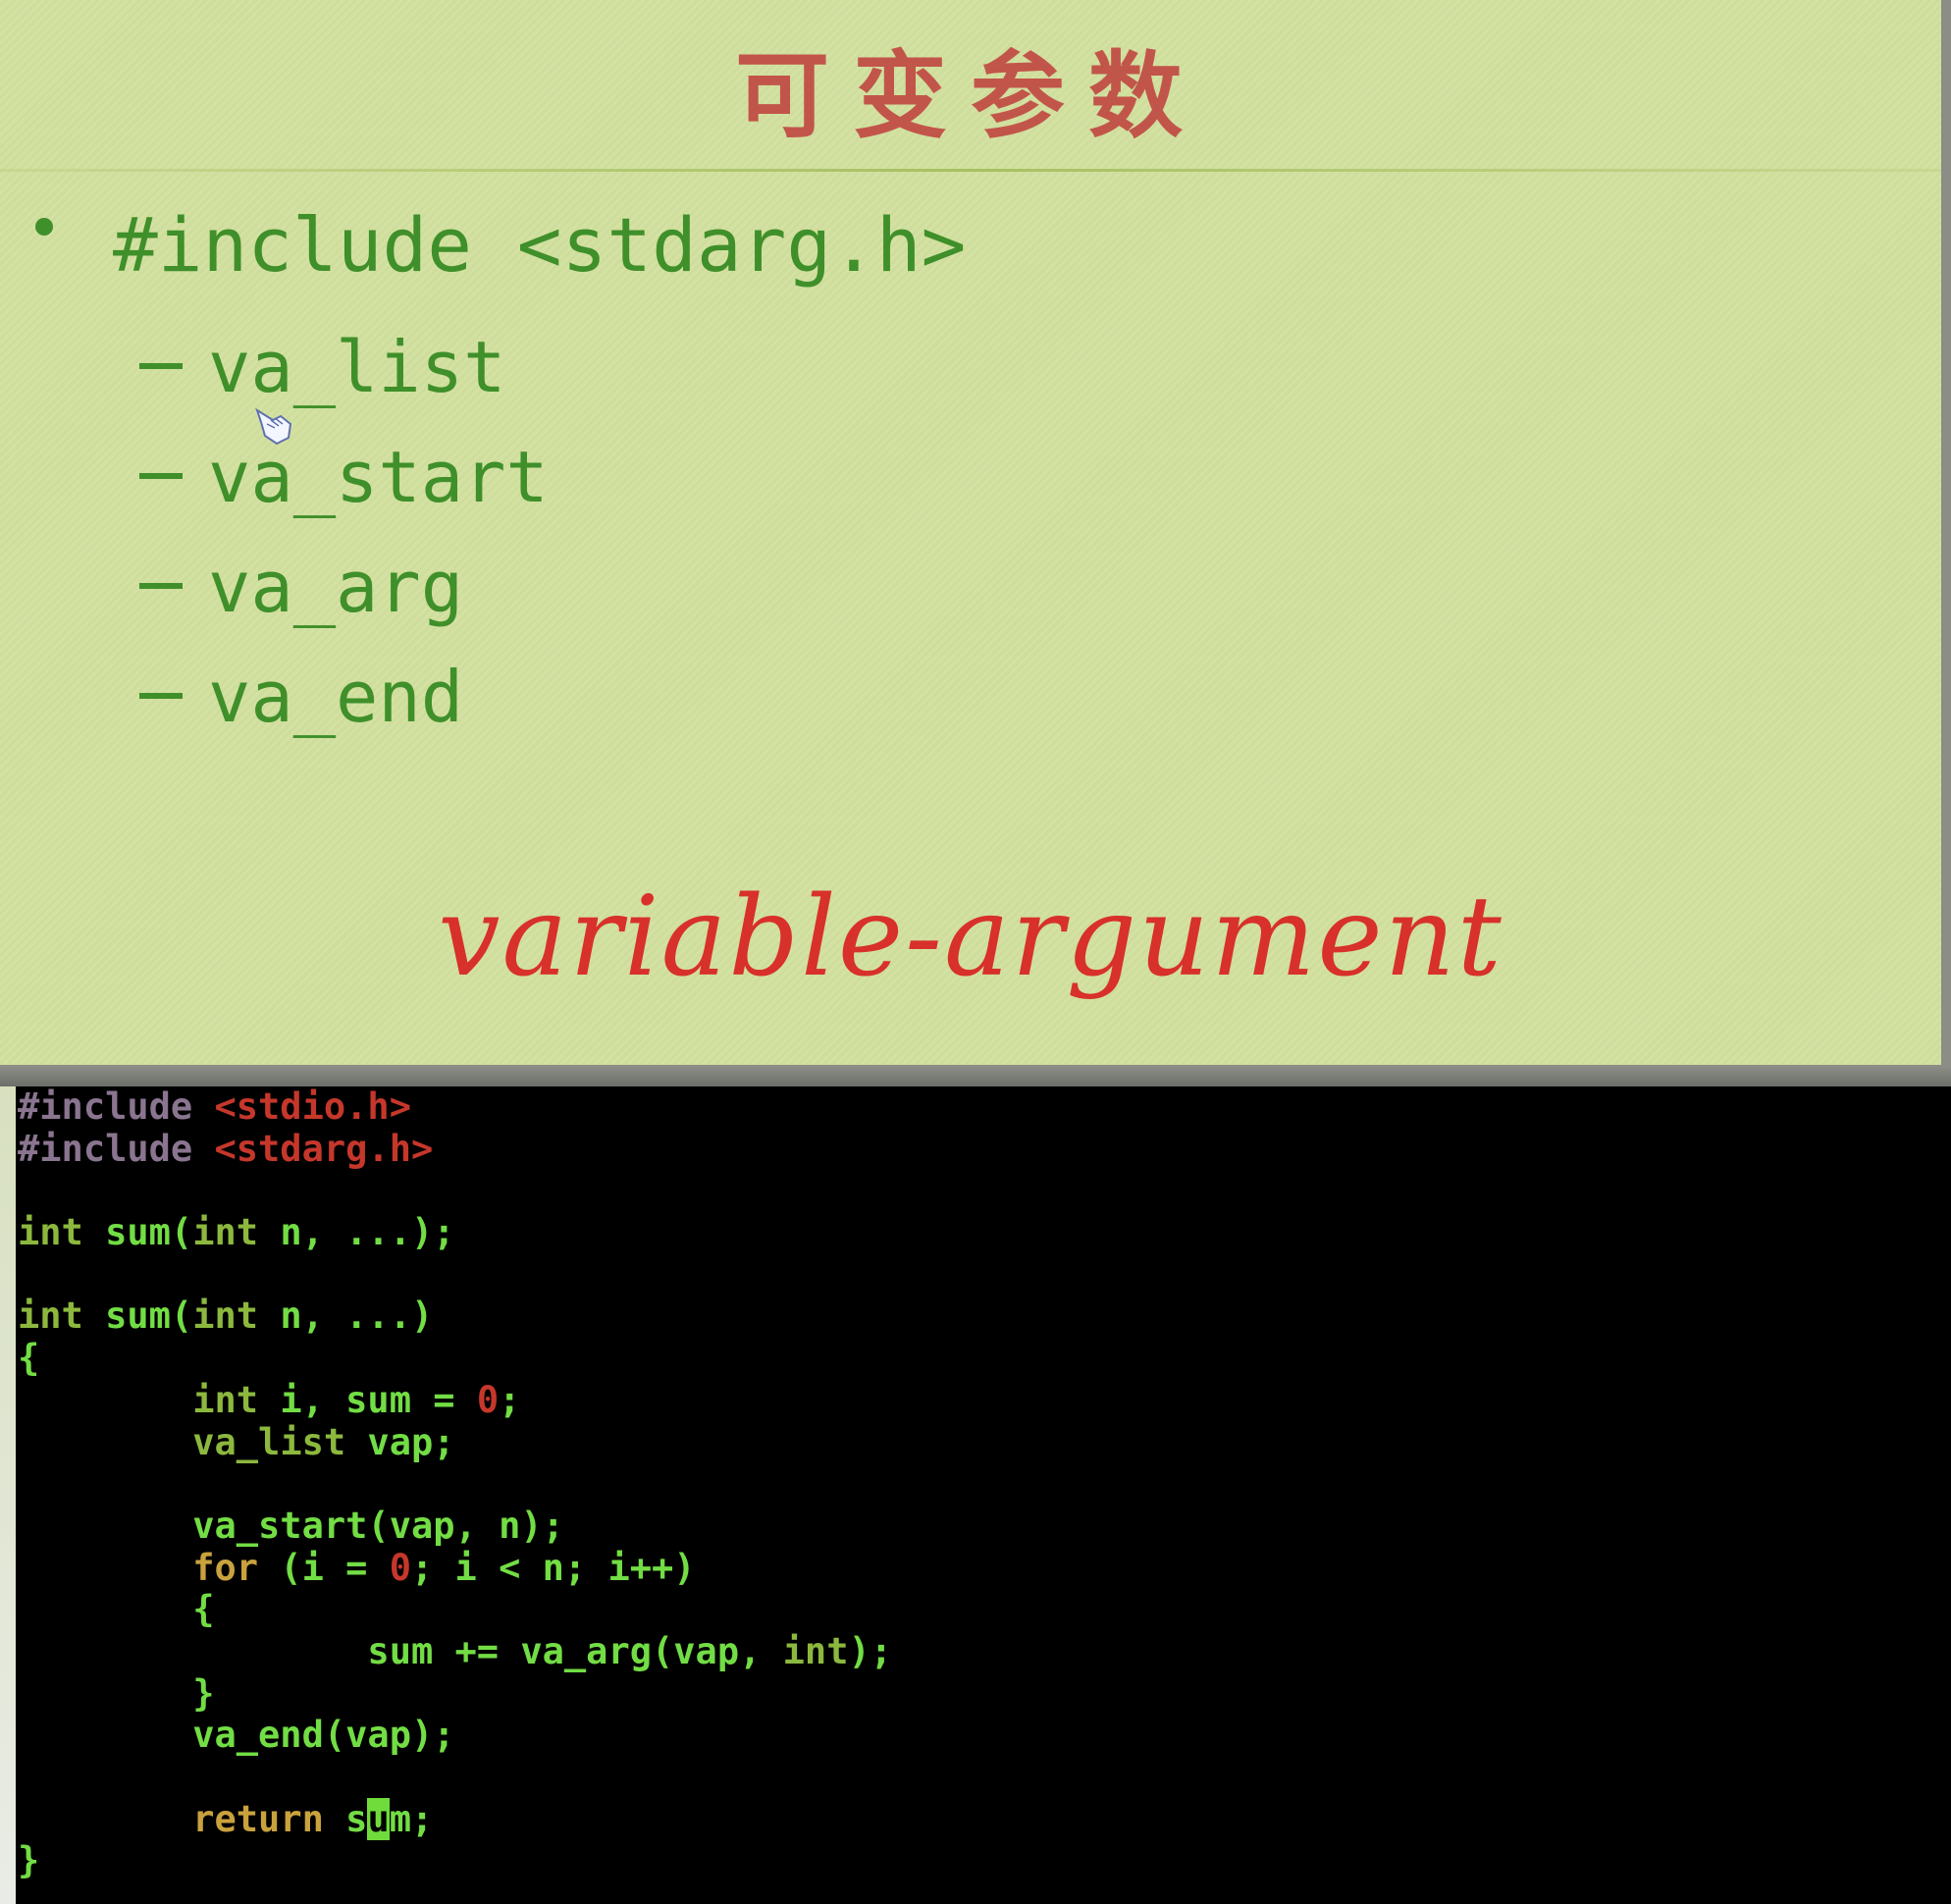 This screenshot has height=1904, width=1951. I want to click on slide-title: 可变参数, so click(971, 95).